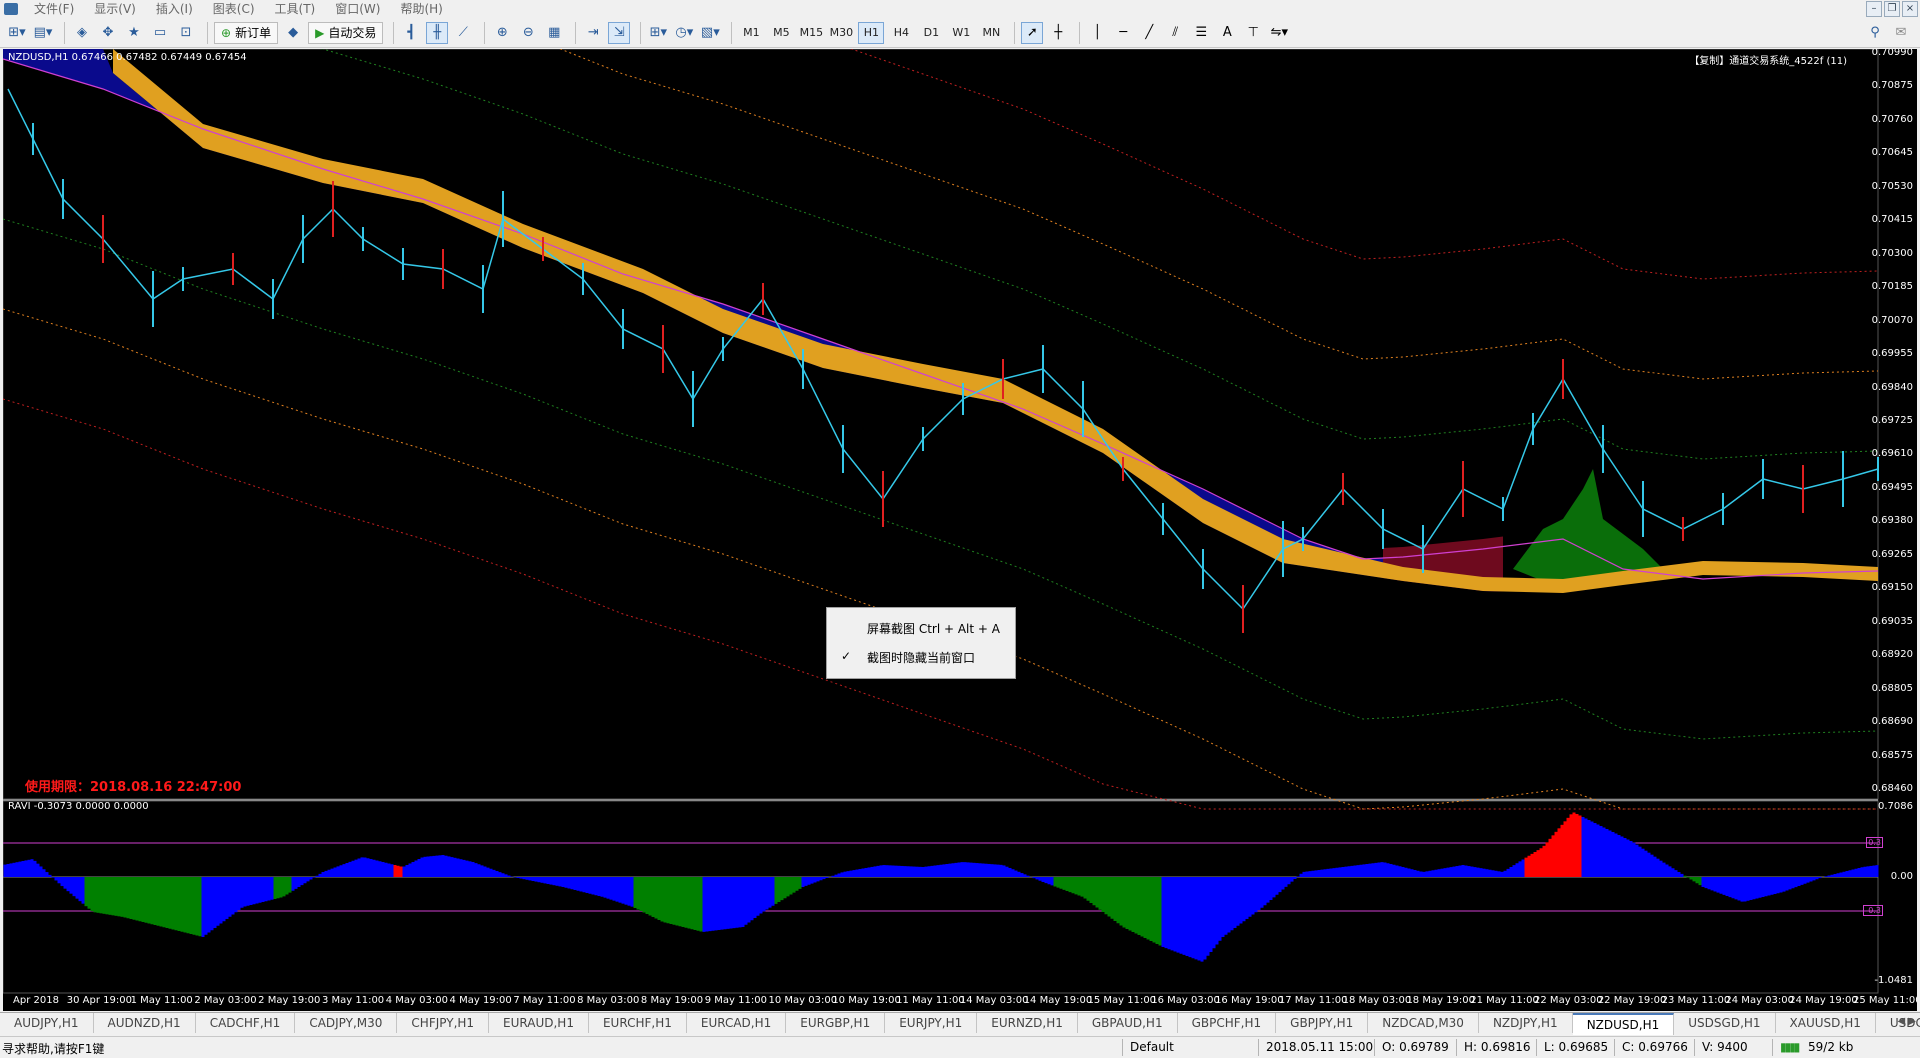 Image resolution: width=1920 pixels, height=1058 pixels. Describe the element at coordinates (638, 1023) in the screenshot. I see `chart-tab: EURCHF,H1` at that location.